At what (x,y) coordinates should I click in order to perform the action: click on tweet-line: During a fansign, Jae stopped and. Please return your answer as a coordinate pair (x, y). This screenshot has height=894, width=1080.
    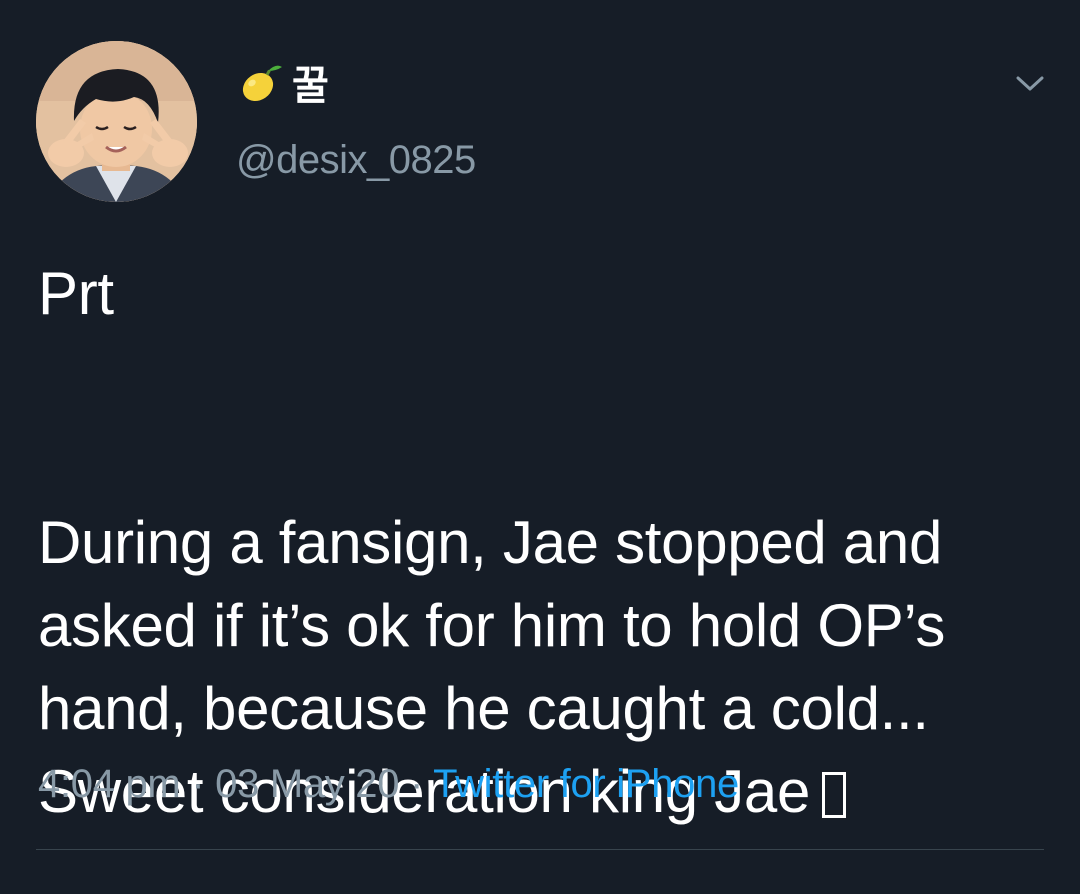
    Looking at the image, I should click on (490, 542).